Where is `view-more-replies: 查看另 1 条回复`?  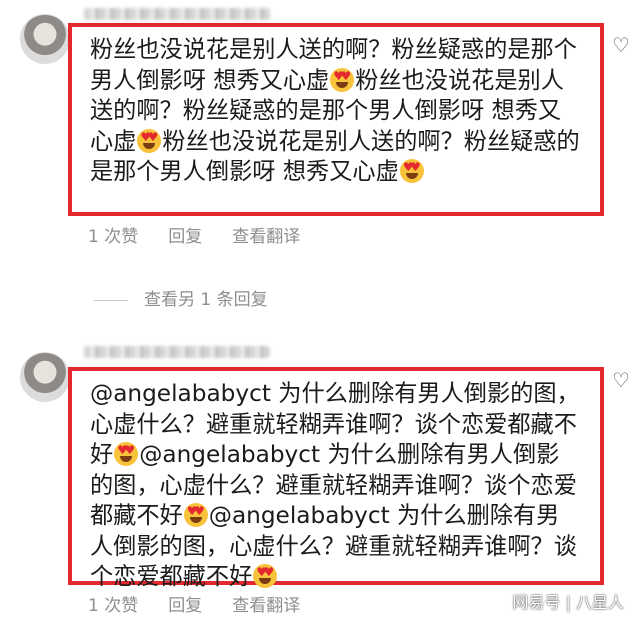 view-more-replies: 查看另 1 条回复 is located at coordinates (181, 297).